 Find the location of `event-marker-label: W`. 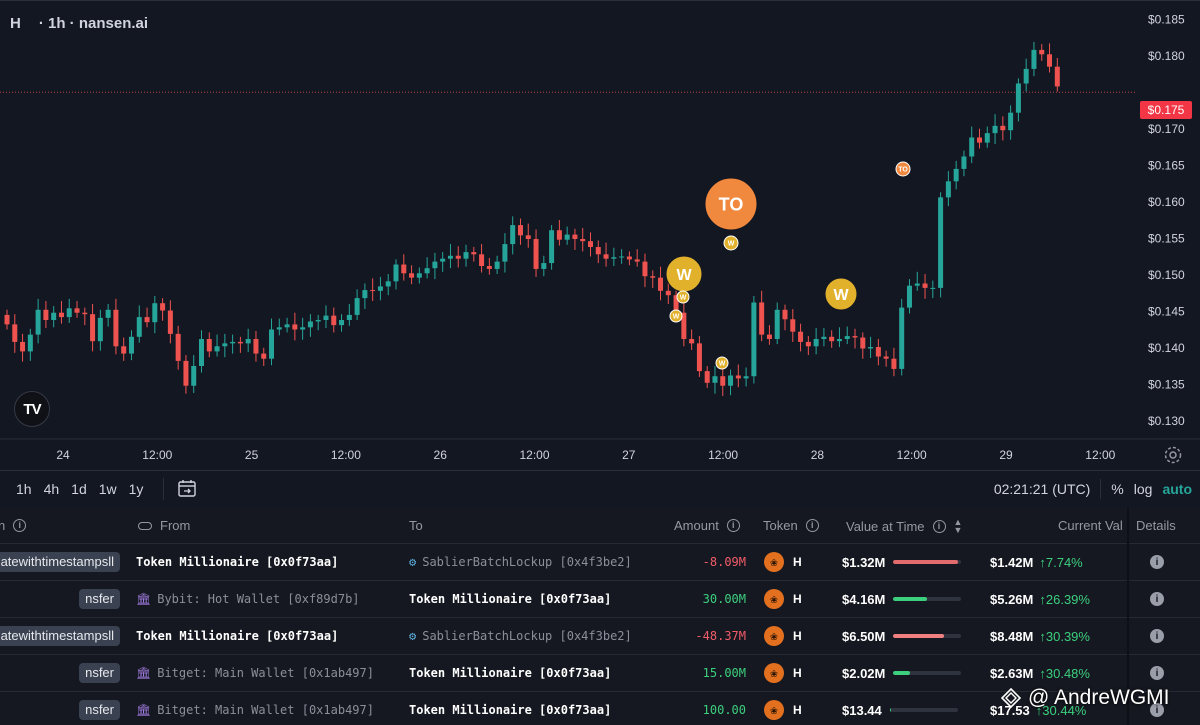

event-marker-label: W is located at coordinates (722, 364).